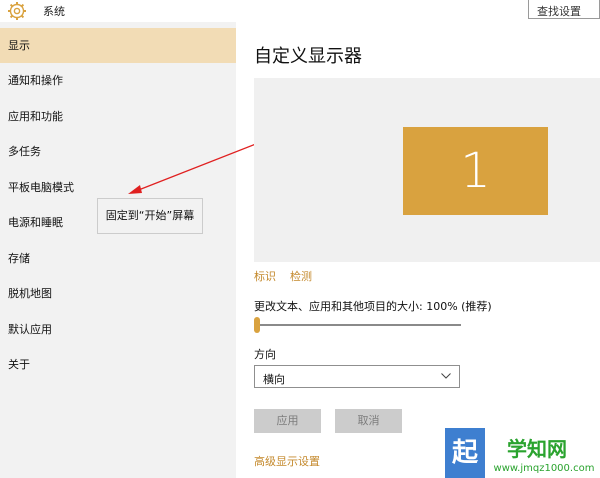 The image size is (600, 478). I want to click on page-title: 自定义显示器, so click(308, 56).